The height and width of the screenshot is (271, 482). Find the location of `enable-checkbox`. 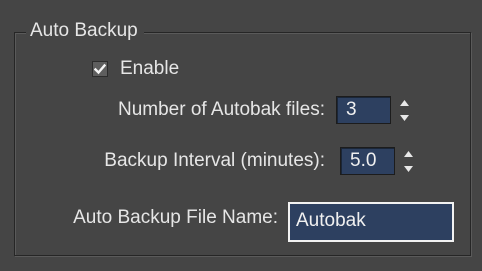

enable-checkbox is located at coordinates (100, 69).